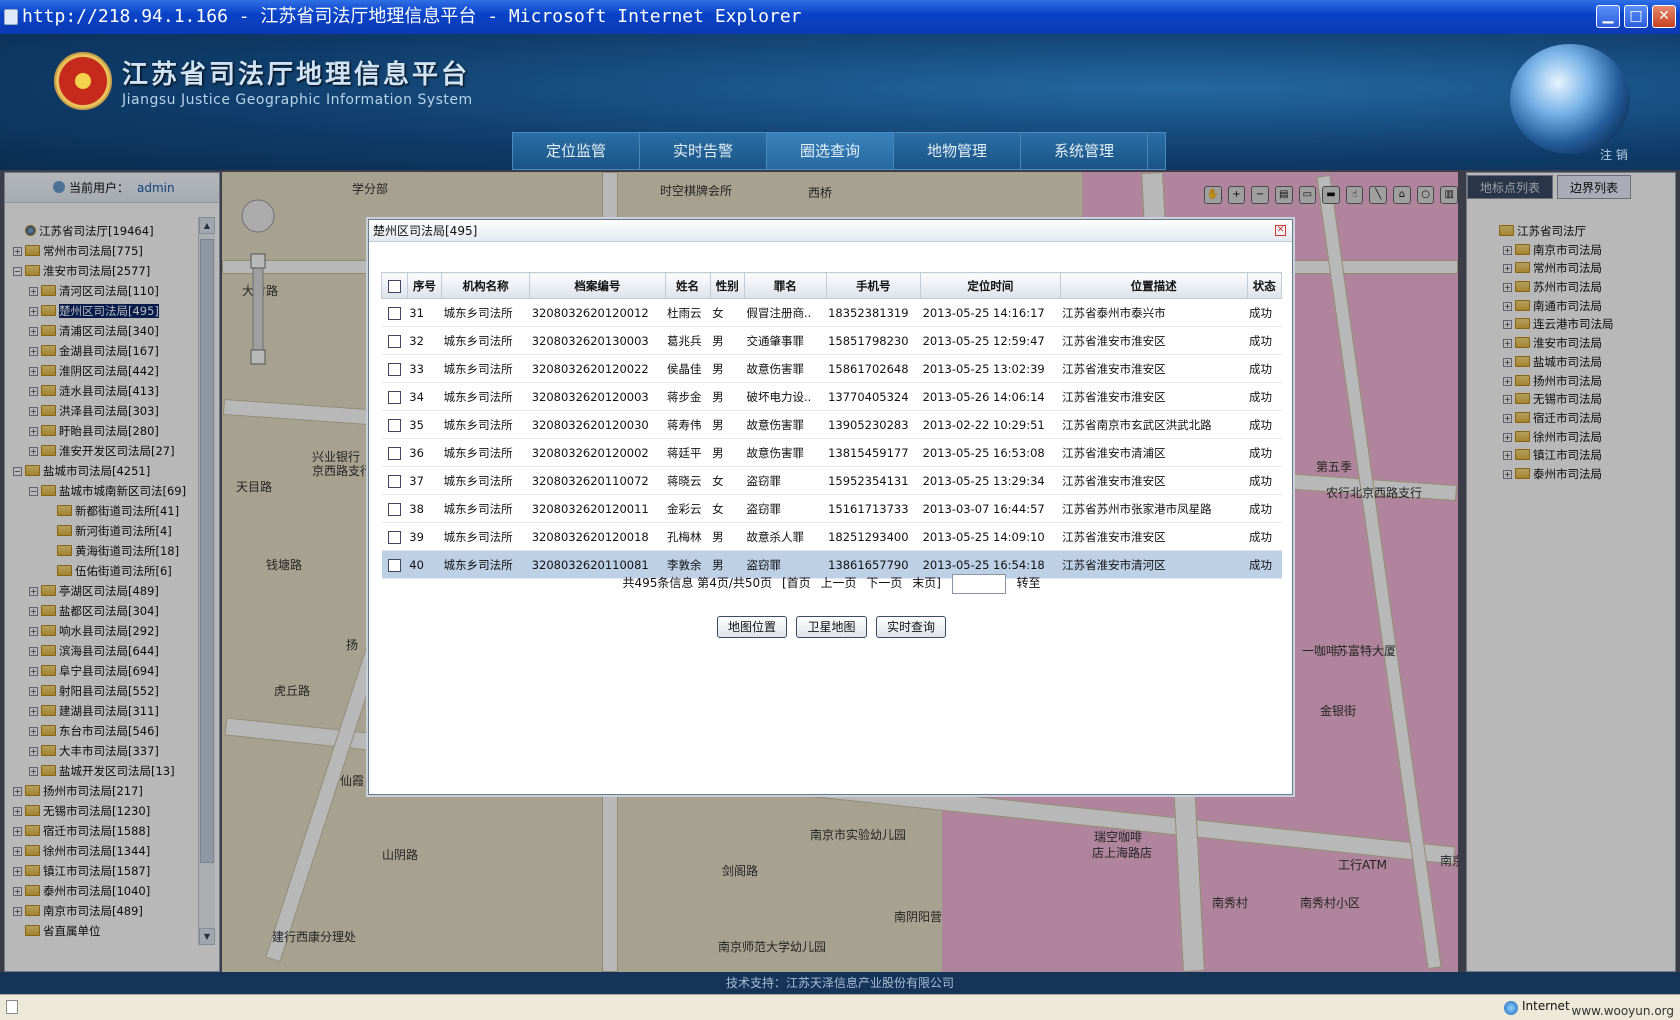 Image resolution: width=1680 pixels, height=1020 pixels. I want to click on nav-system-management: 系统管理, so click(1084, 151).